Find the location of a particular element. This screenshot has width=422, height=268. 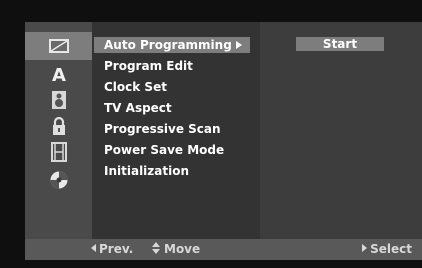

footer-select: Select is located at coordinates (387, 249).